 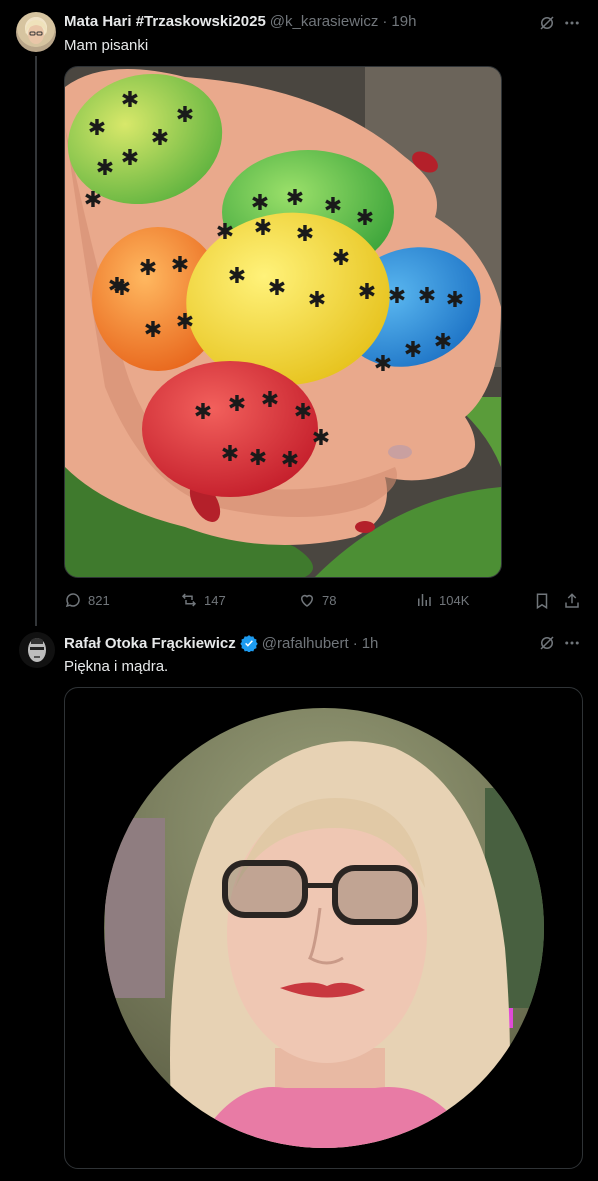 I want to click on reply-count: 821, so click(x=99, y=600).